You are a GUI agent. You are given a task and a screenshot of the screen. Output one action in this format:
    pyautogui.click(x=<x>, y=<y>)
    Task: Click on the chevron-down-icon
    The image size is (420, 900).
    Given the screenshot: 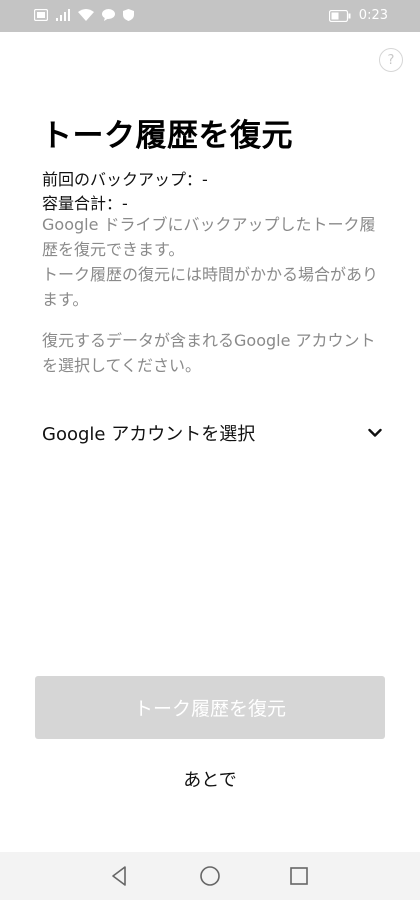 What is the action you would take?
    pyautogui.click(x=375, y=432)
    